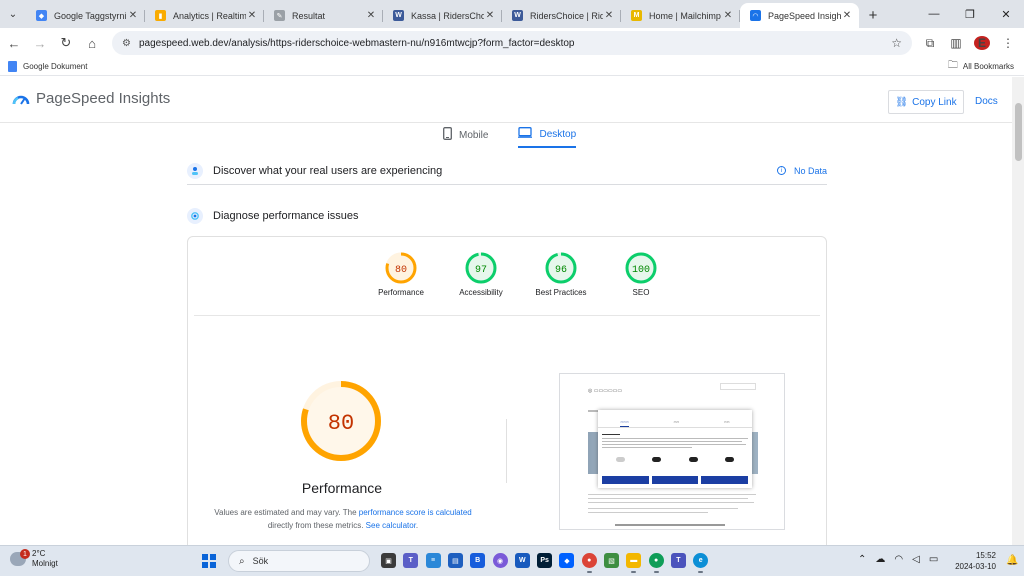  What do you see at coordinates (545, 560) in the screenshot?
I see `photoshop-icon: Ps` at bounding box center [545, 560].